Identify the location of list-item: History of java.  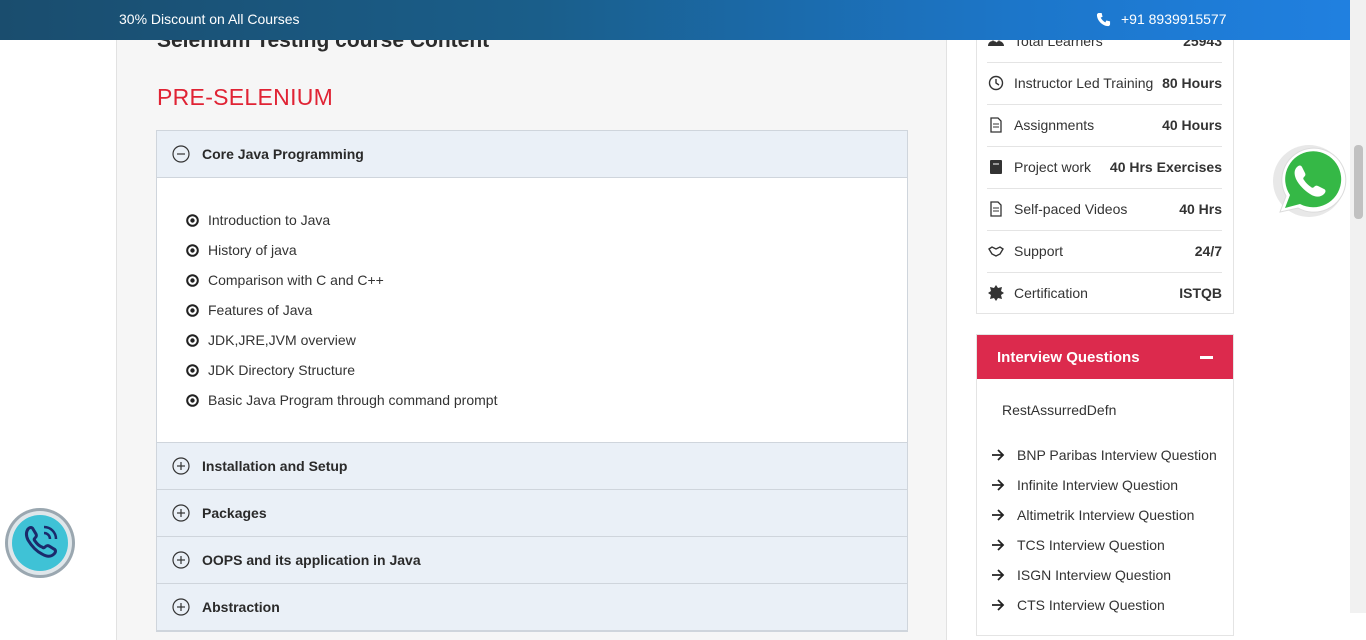
(341, 250).